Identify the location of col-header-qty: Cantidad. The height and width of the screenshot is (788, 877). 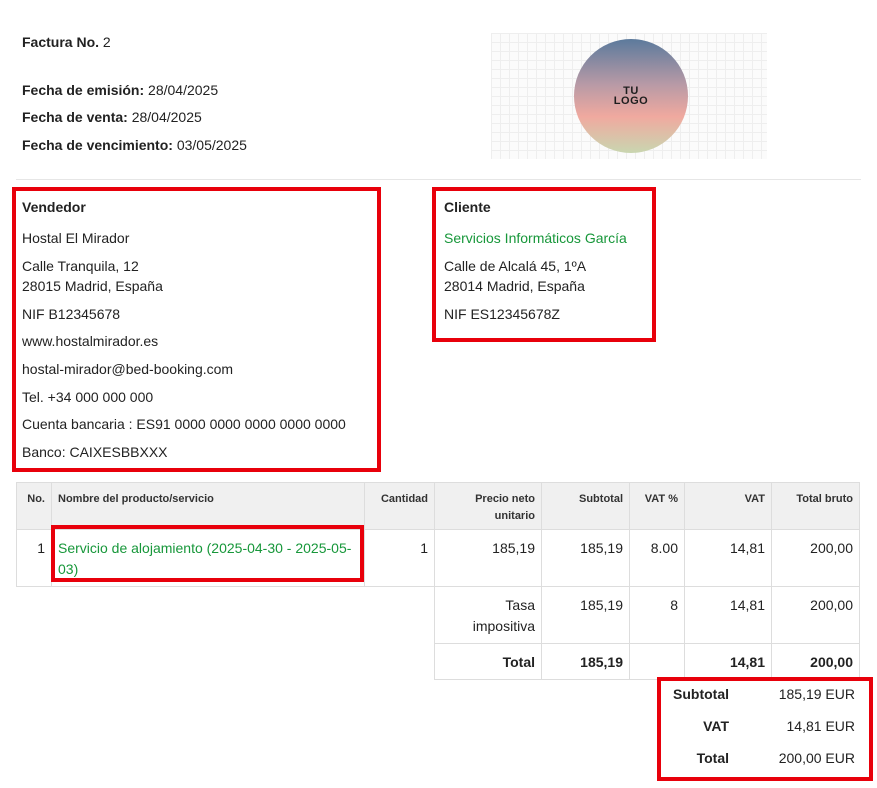
(399, 506).